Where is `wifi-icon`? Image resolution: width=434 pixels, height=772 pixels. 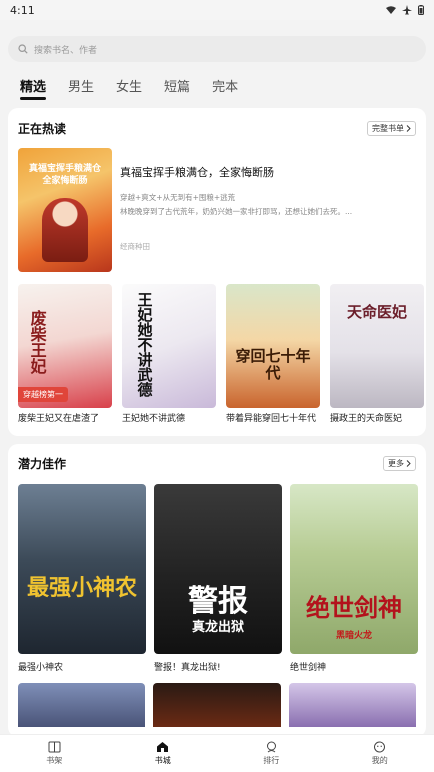
wifi-icon is located at coordinates (391, 9).